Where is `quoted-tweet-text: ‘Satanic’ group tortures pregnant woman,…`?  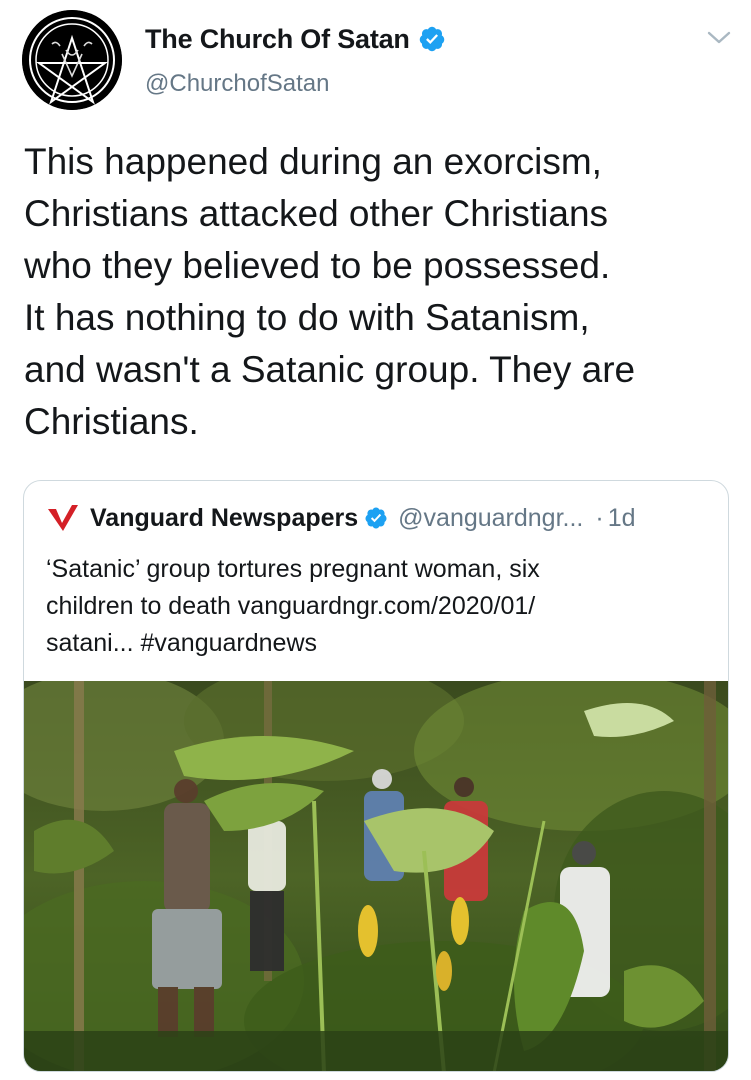
quoted-tweet-text: ‘Satanic’ group tortures pregnant woman,… is located at coordinates (293, 606).